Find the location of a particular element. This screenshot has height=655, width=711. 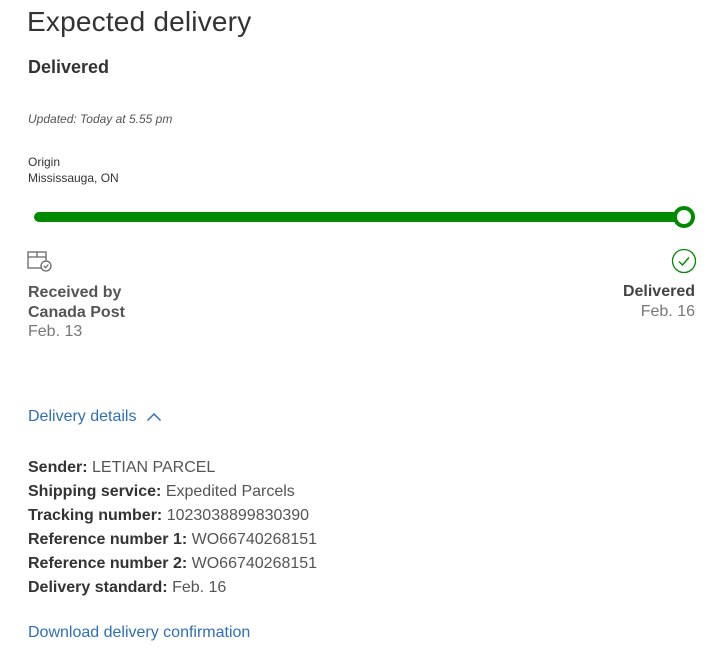

details-row-delivery-standard: Delivery standard: Feb. 16 is located at coordinates (172, 588).